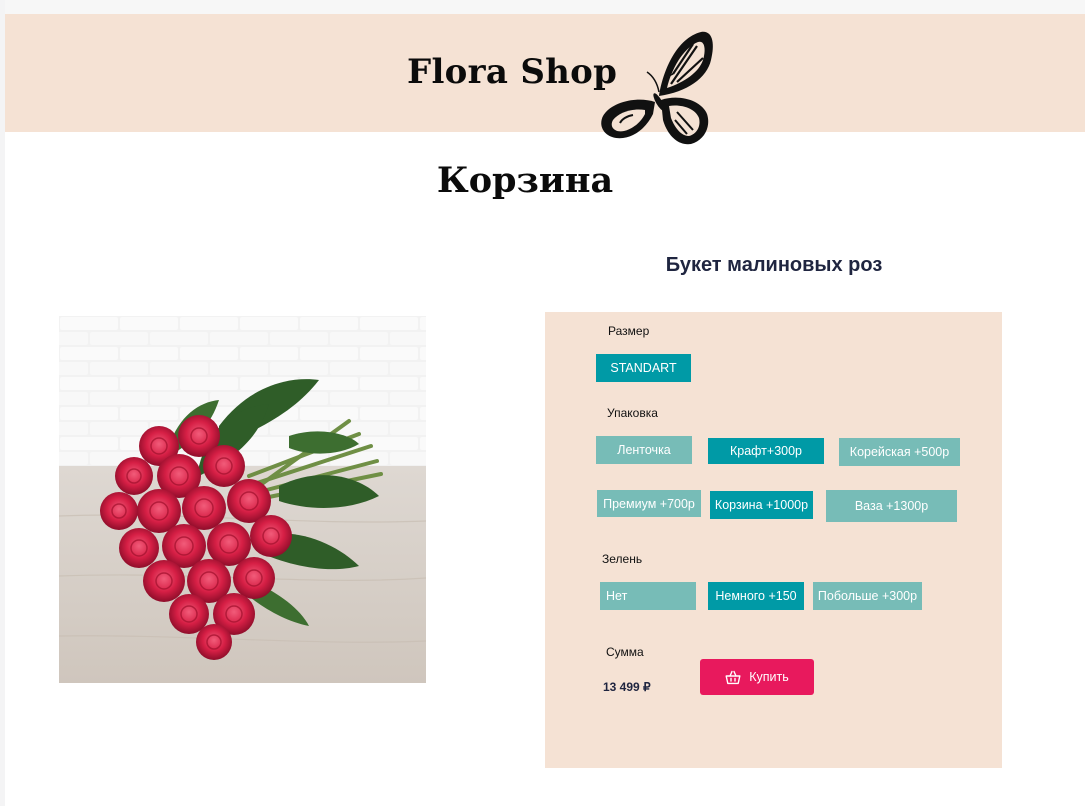 This screenshot has height=806, width=1085. I want to click on top-strip, so click(545, 7).